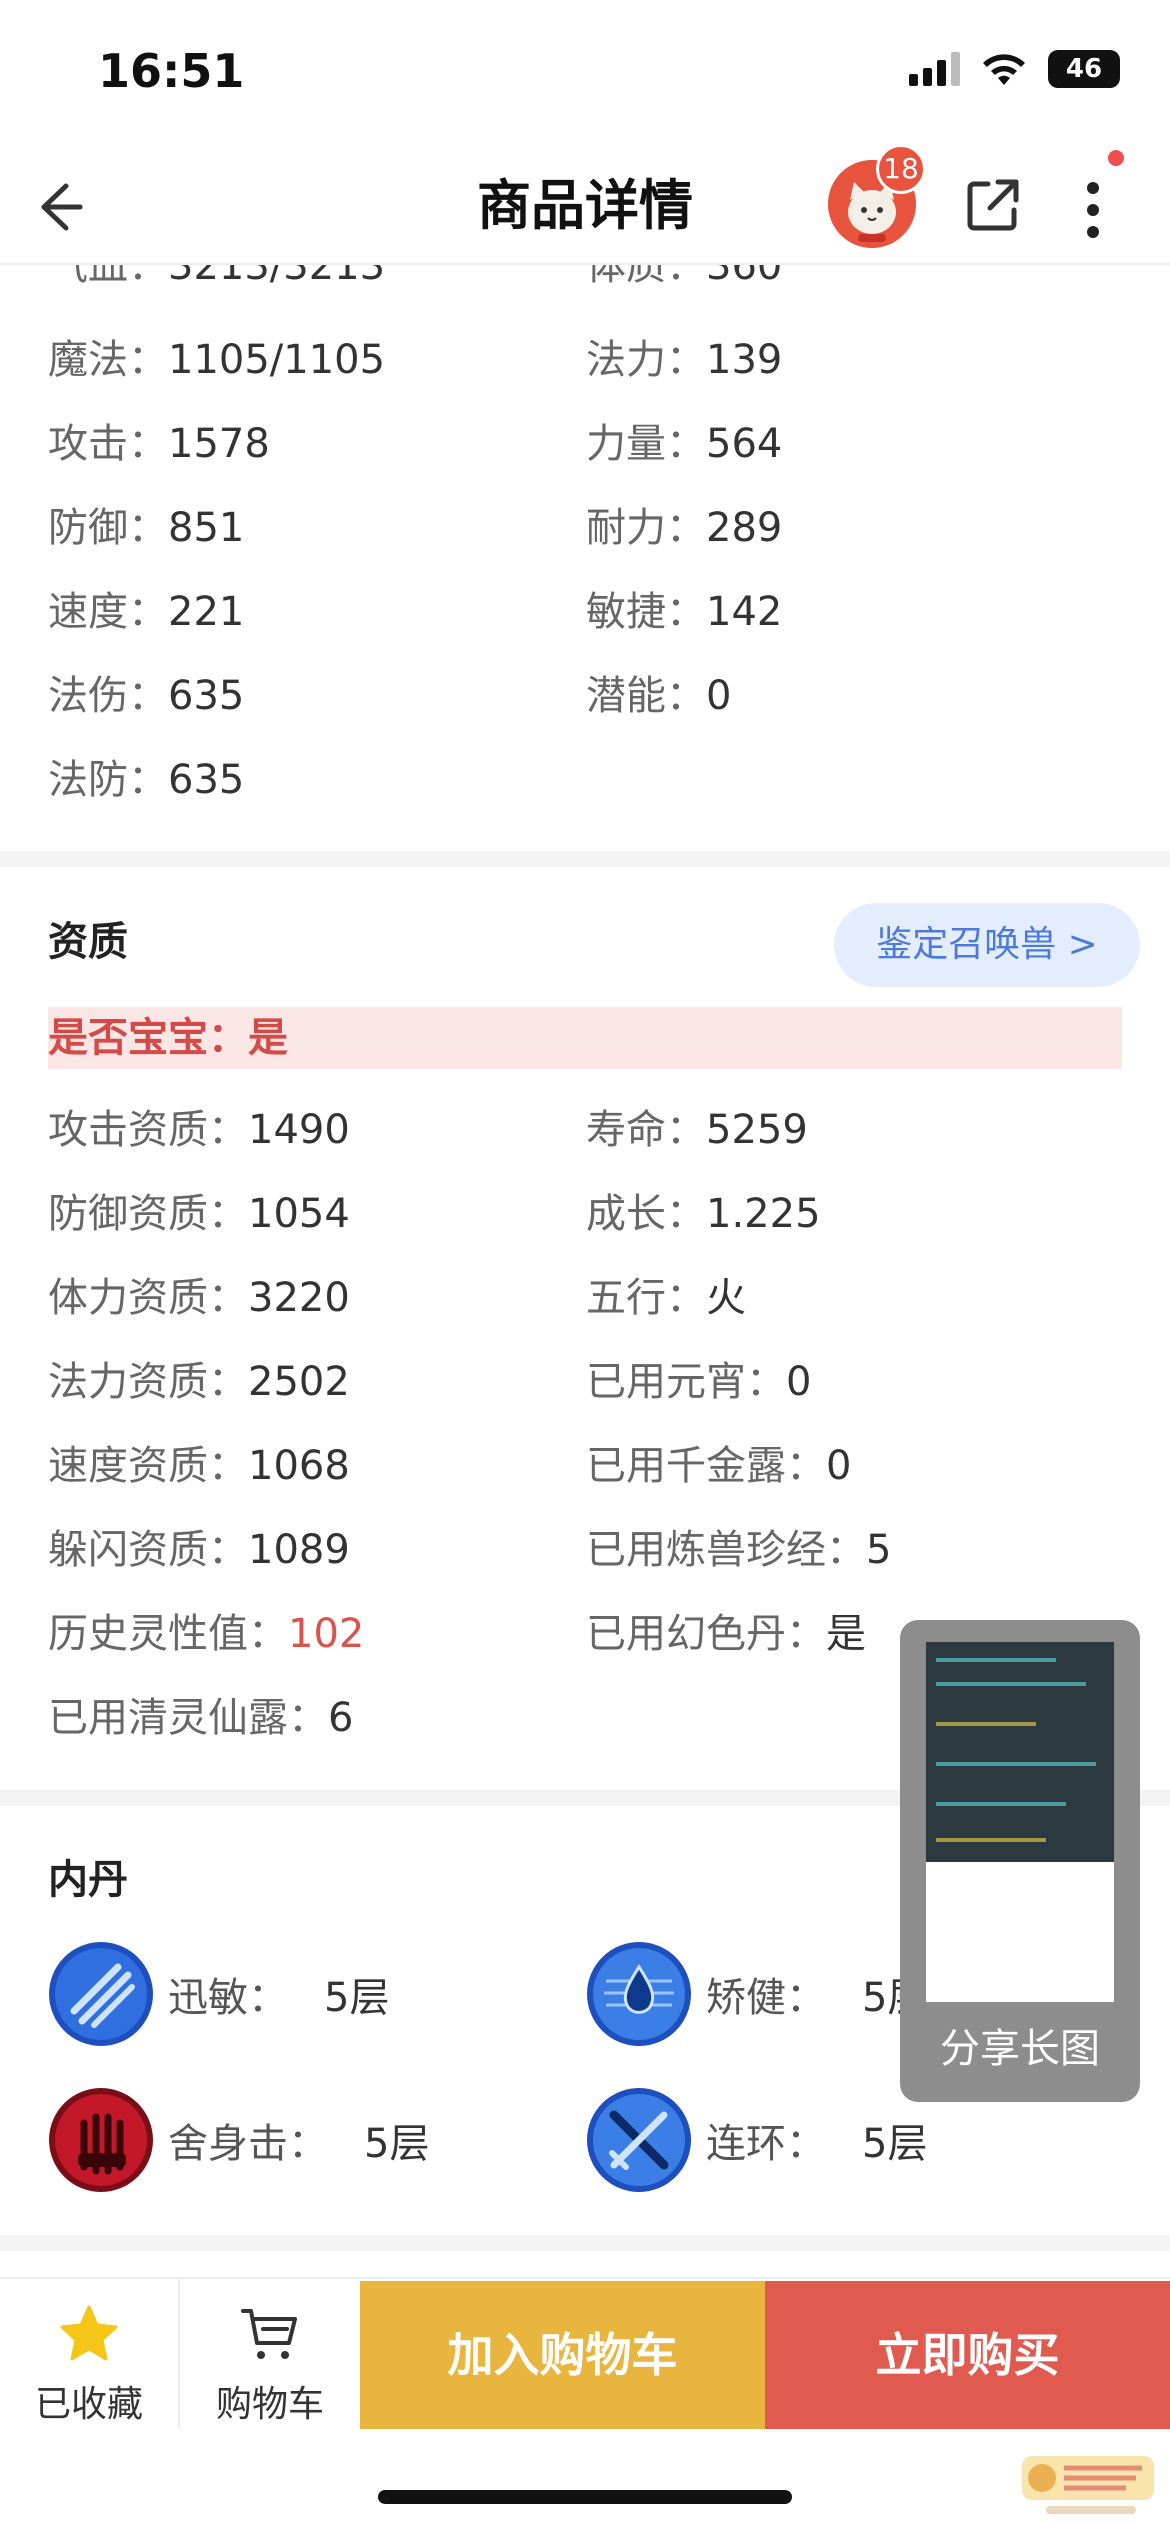 The width and height of the screenshot is (1170, 2532). I want to click on attr-row: 法防：635, so click(146, 780).